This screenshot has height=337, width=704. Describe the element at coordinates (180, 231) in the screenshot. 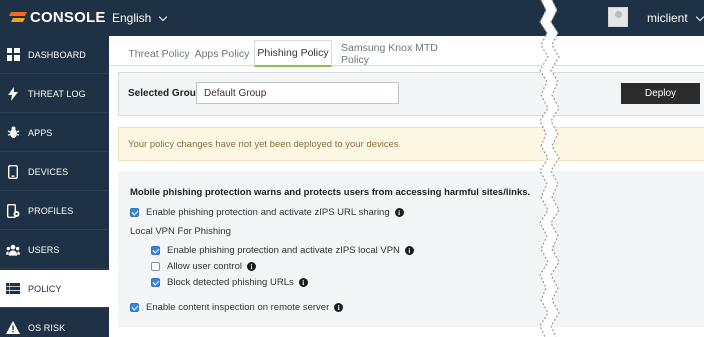

I see `local-vpn-section-label: Local VPN For Phishing` at that location.